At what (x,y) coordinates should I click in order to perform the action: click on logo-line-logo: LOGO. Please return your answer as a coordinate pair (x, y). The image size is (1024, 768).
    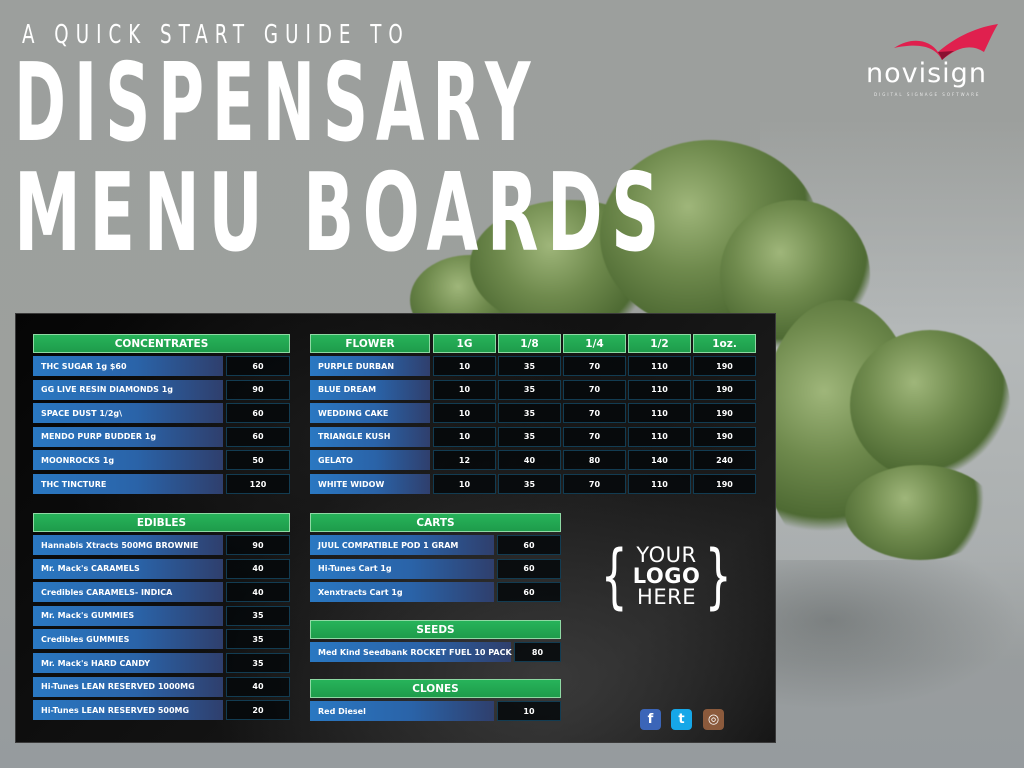
    Looking at the image, I should click on (666, 575).